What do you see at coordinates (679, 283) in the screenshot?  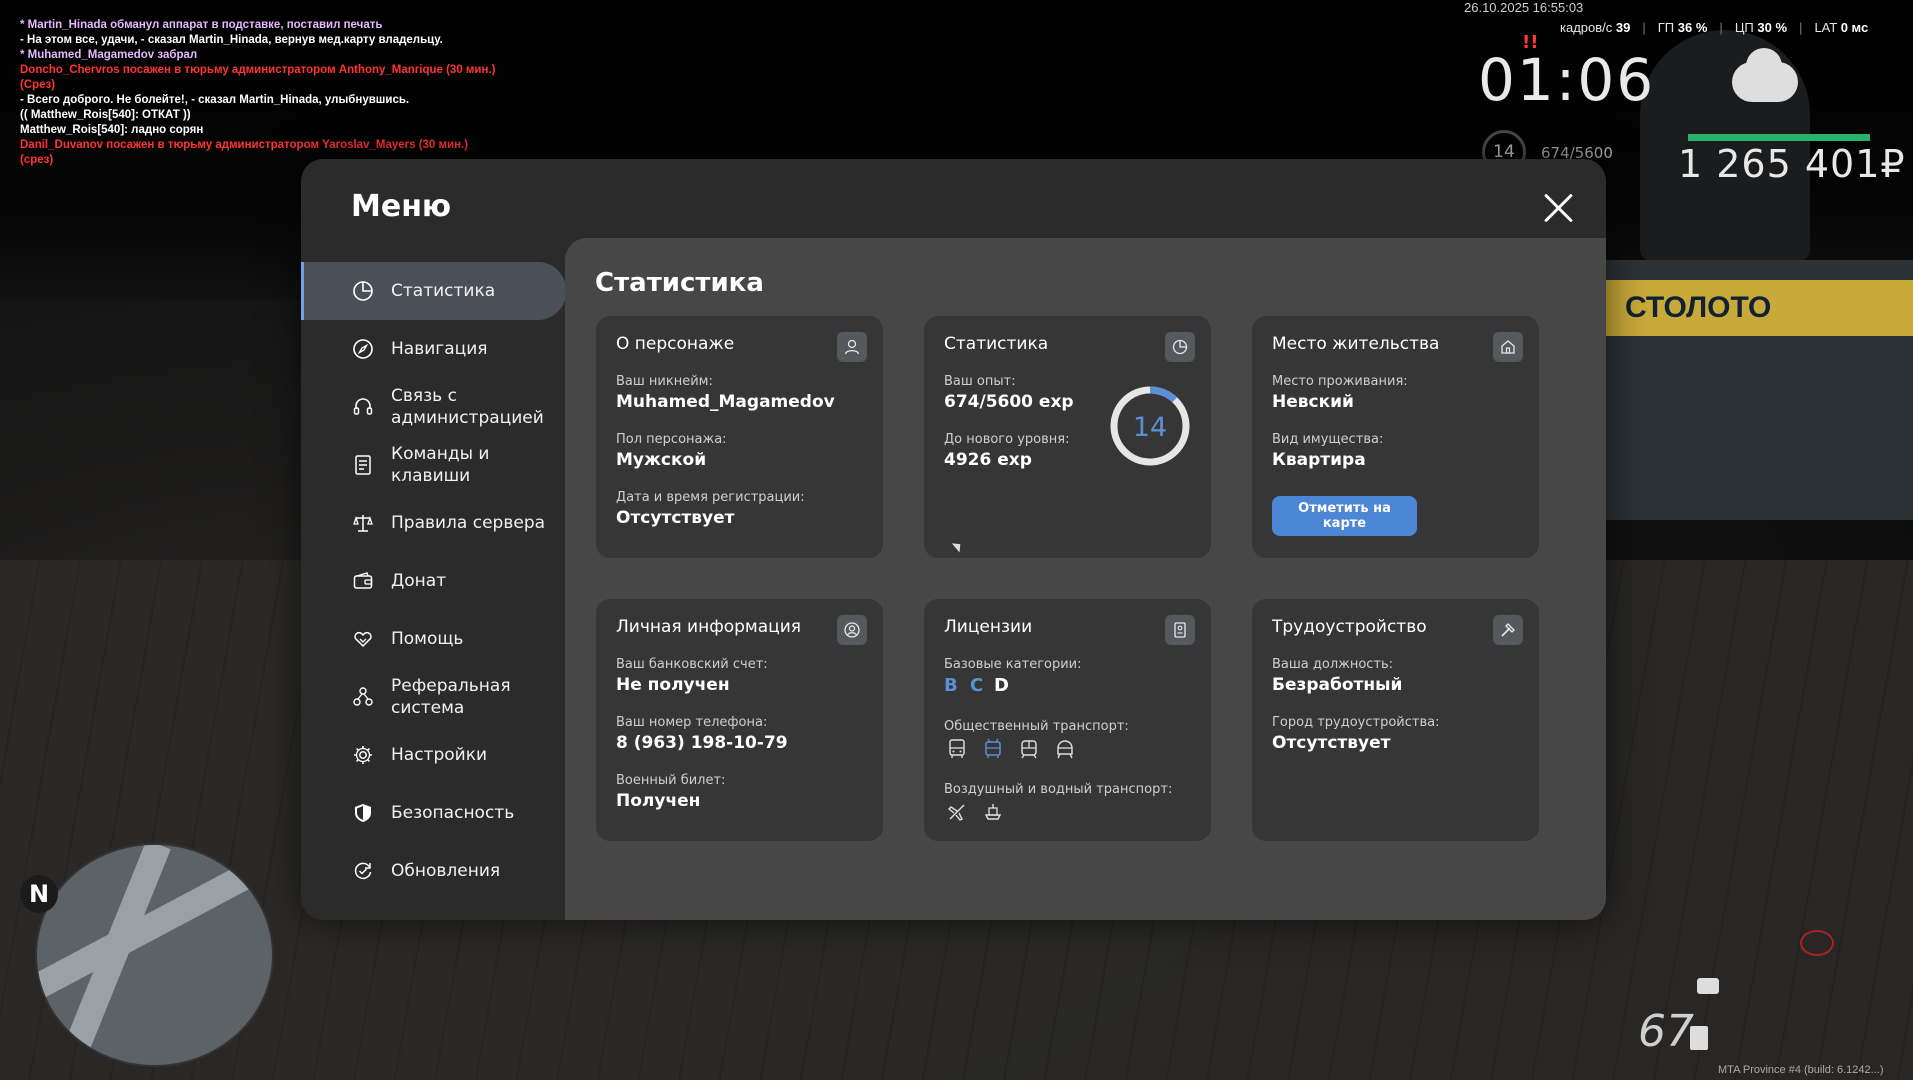 I see `content-title: Статистика` at bounding box center [679, 283].